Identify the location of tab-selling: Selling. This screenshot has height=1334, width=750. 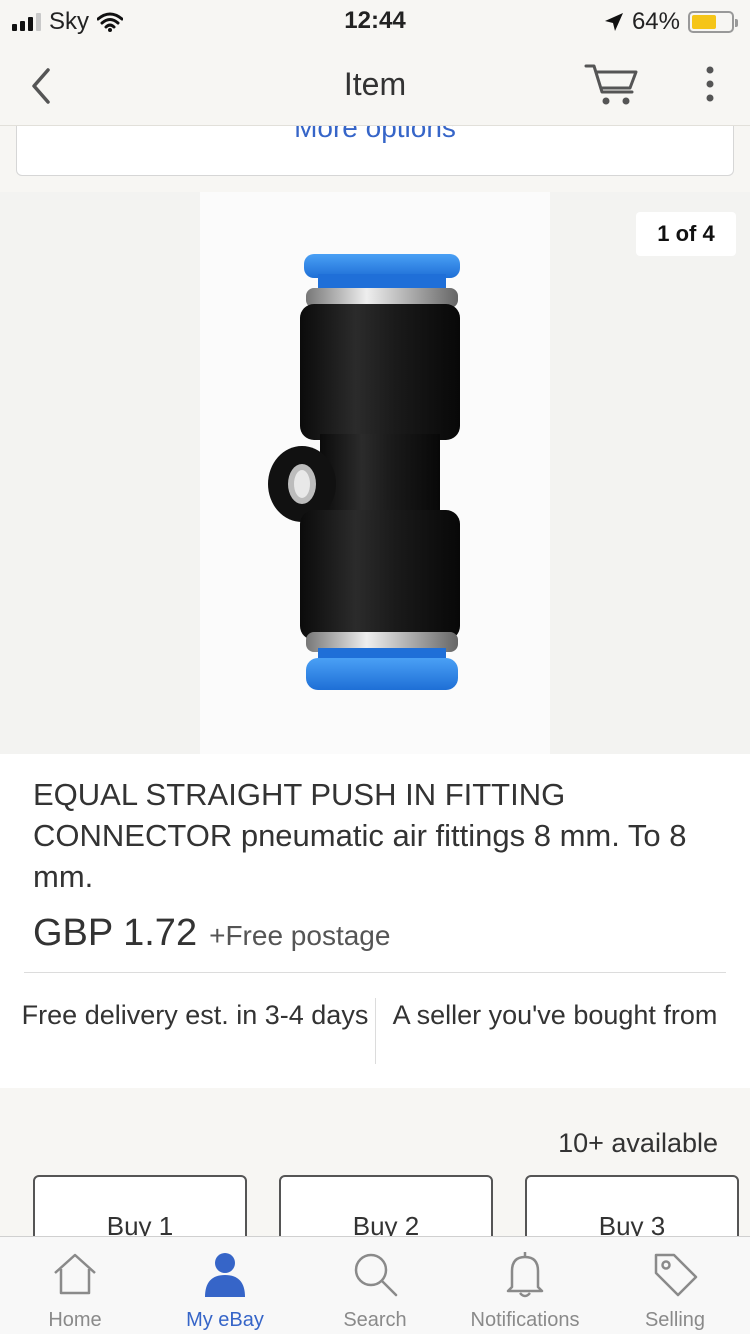
(675, 1285).